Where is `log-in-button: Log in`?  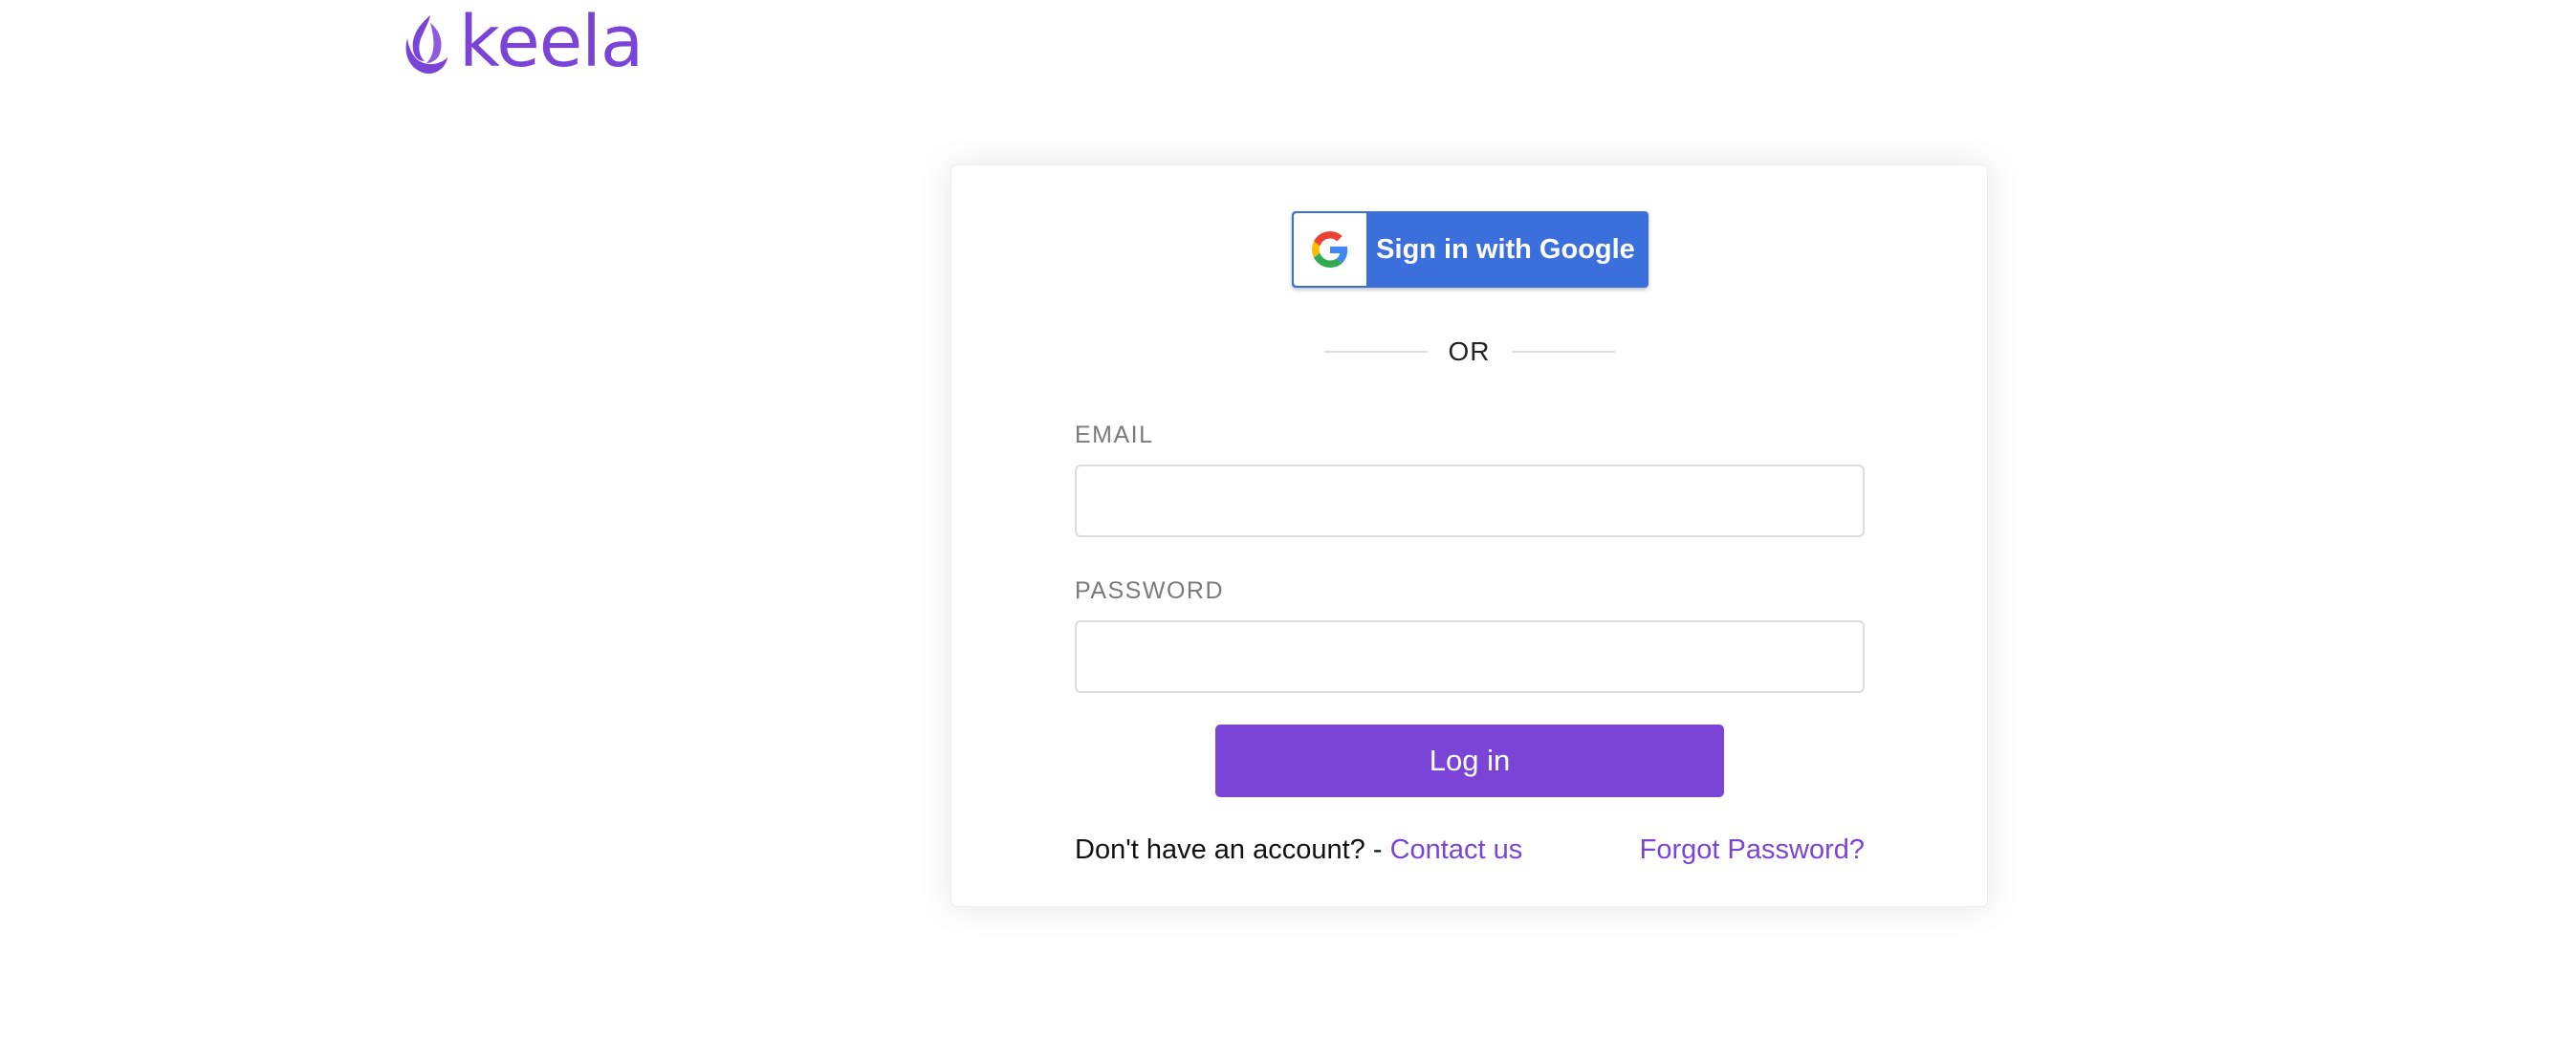 log-in-button: Log in is located at coordinates (1469, 761).